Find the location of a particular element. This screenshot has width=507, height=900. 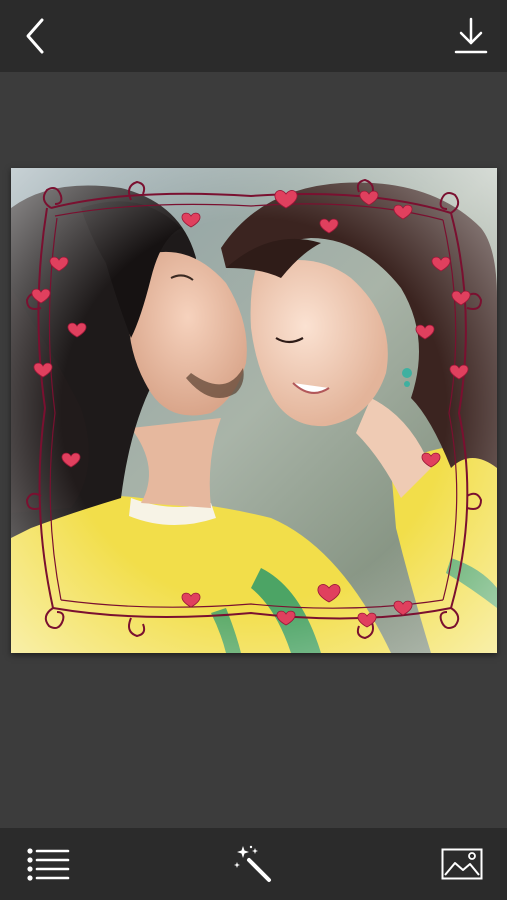

download-icon is located at coordinates (471, 35).